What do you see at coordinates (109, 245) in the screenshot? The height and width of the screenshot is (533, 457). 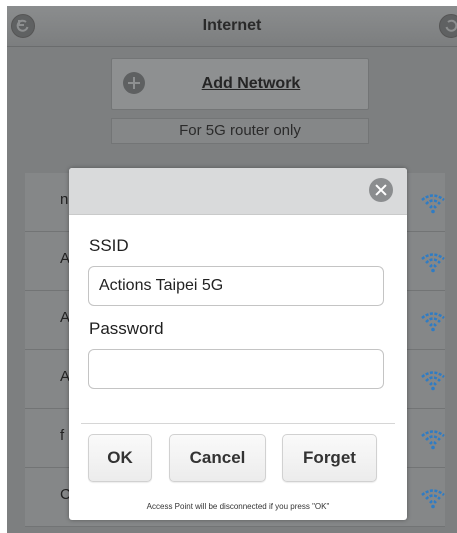 I see `ssid-label: SSID` at bounding box center [109, 245].